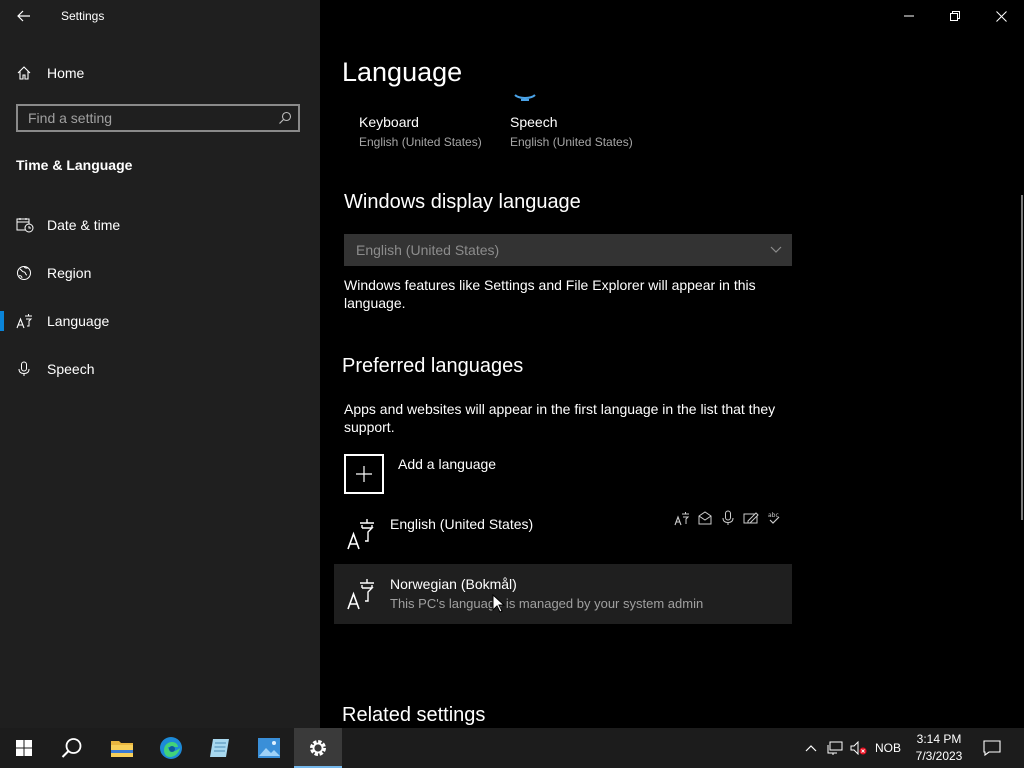 This screenshot has height=768, width=1024. I want to click on spellcheck-icon: abc, so click(774, 518).